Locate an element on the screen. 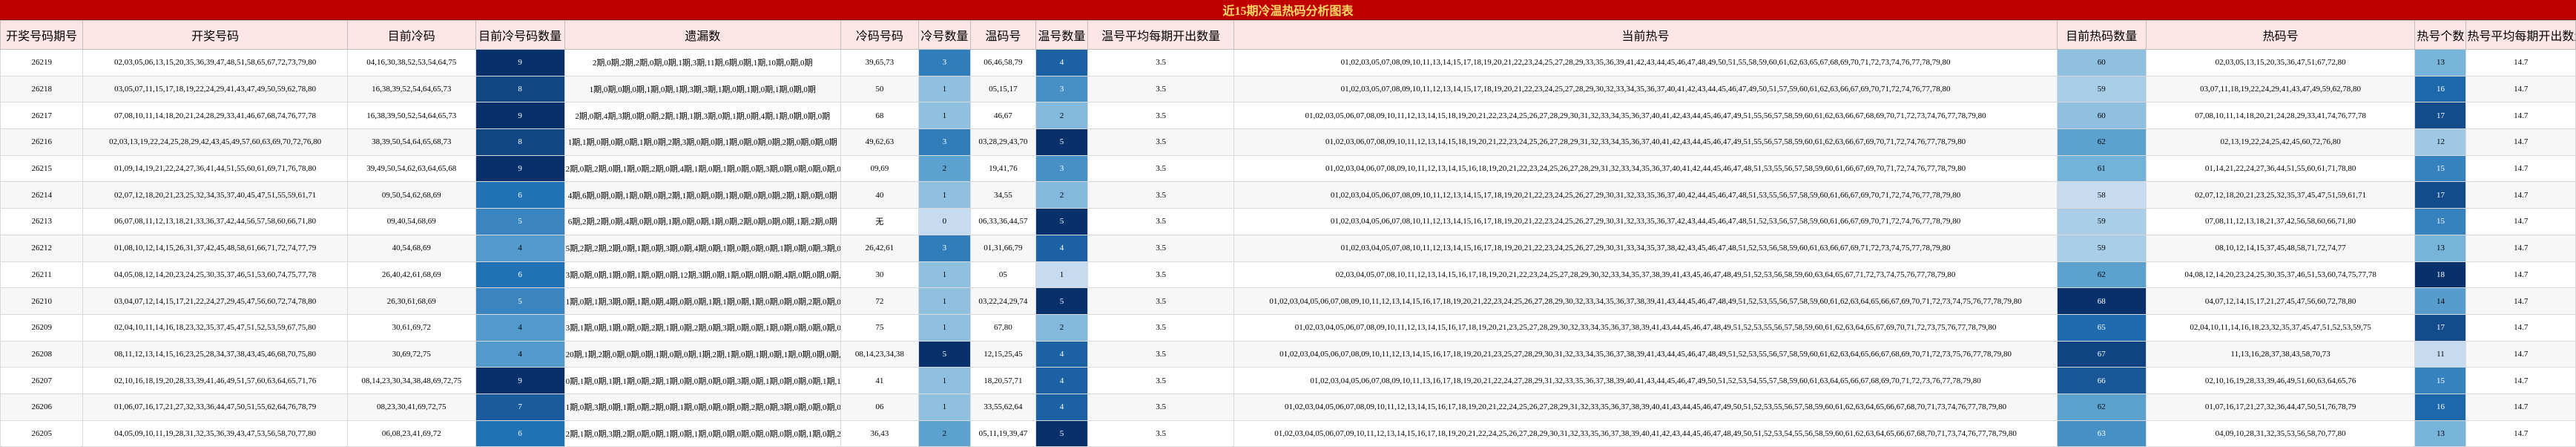 The image size is (2576, 447). cold-hit-numbers: 09,69 is located at coordinates (880, 168).